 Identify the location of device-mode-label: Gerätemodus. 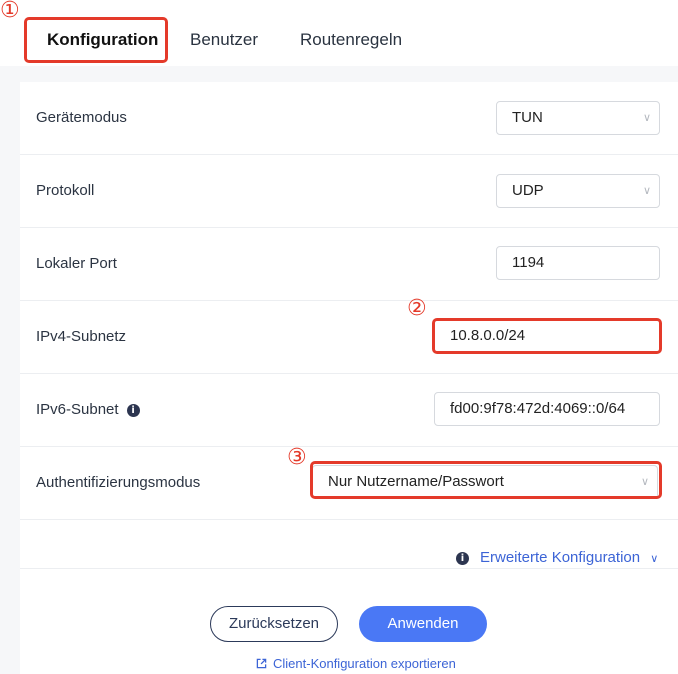
(81, 117).